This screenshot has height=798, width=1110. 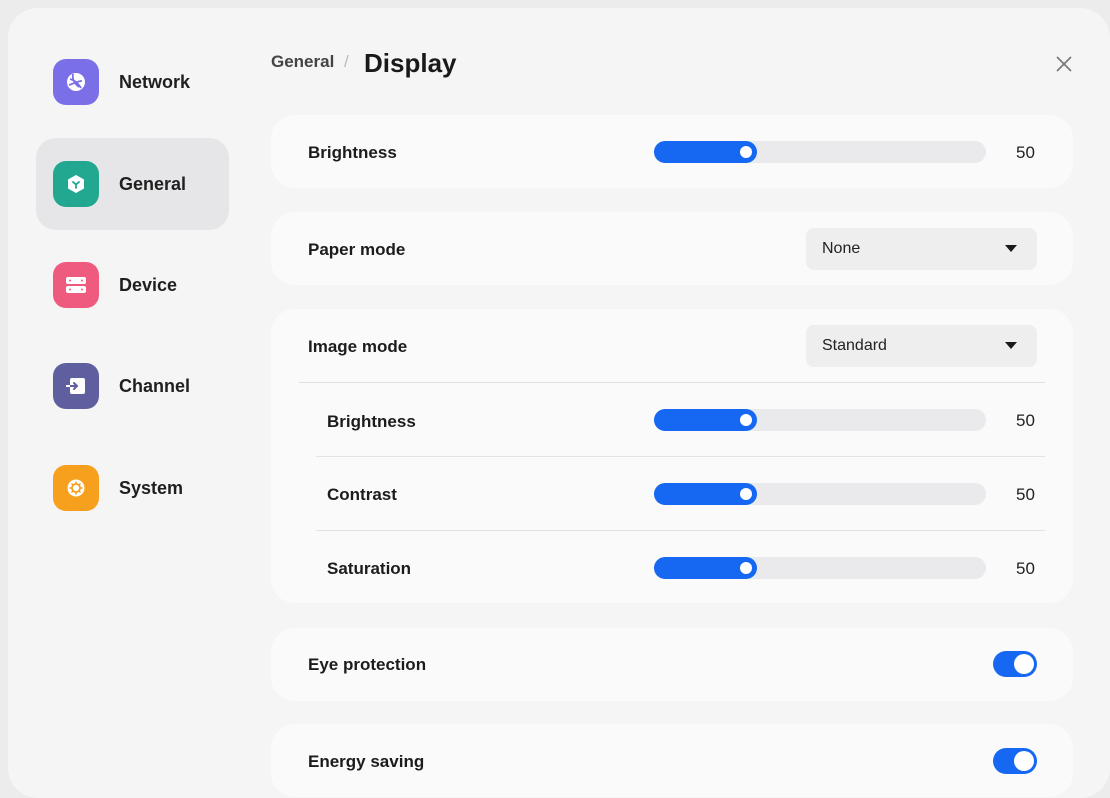 I want to click on sidebar-item-device: Device, so click(x=132, y=285).